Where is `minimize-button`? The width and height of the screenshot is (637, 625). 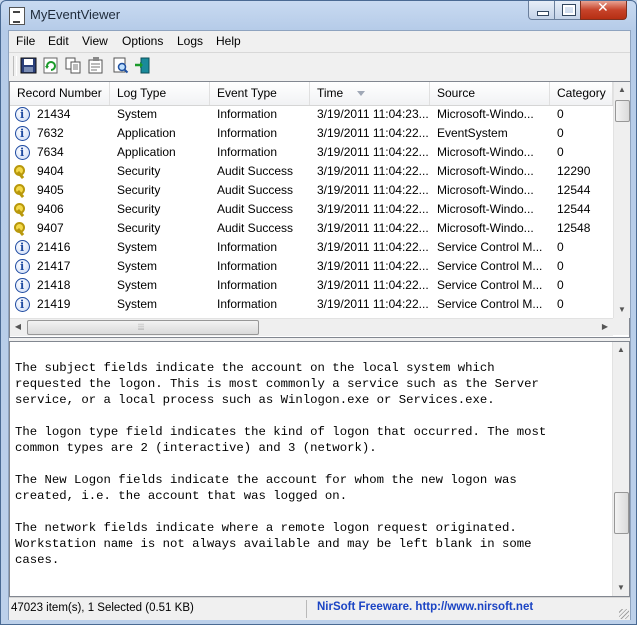 minimize-button is located at coordinates (542, 10).